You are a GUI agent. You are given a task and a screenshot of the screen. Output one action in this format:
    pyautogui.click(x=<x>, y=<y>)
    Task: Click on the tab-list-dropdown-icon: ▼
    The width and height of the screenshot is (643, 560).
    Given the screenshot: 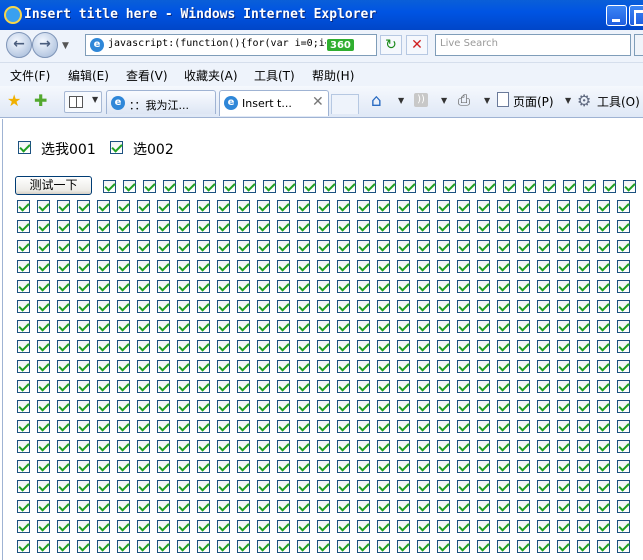 What is the action you would take?
    pyautogui.click(x=95, y=99)
    